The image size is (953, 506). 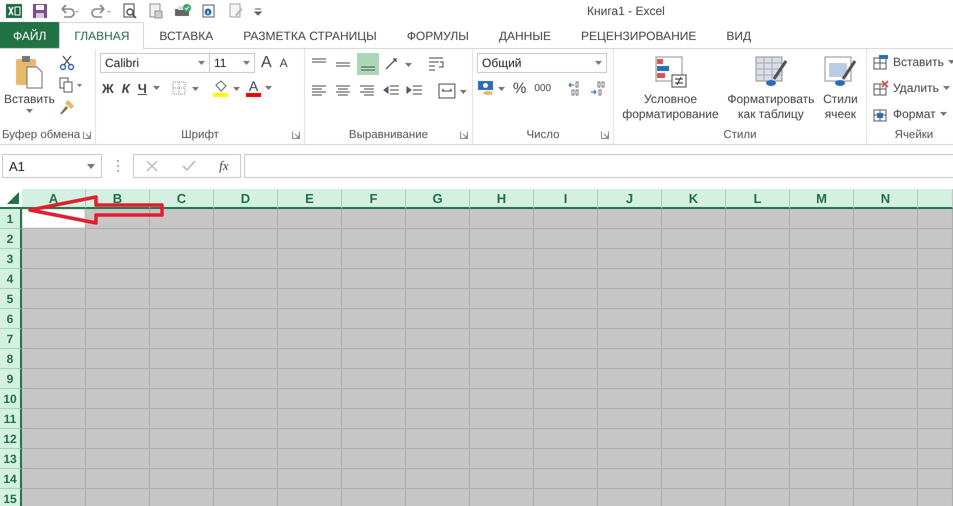 I want to click on column-header: J, so click(x=630, y=199).